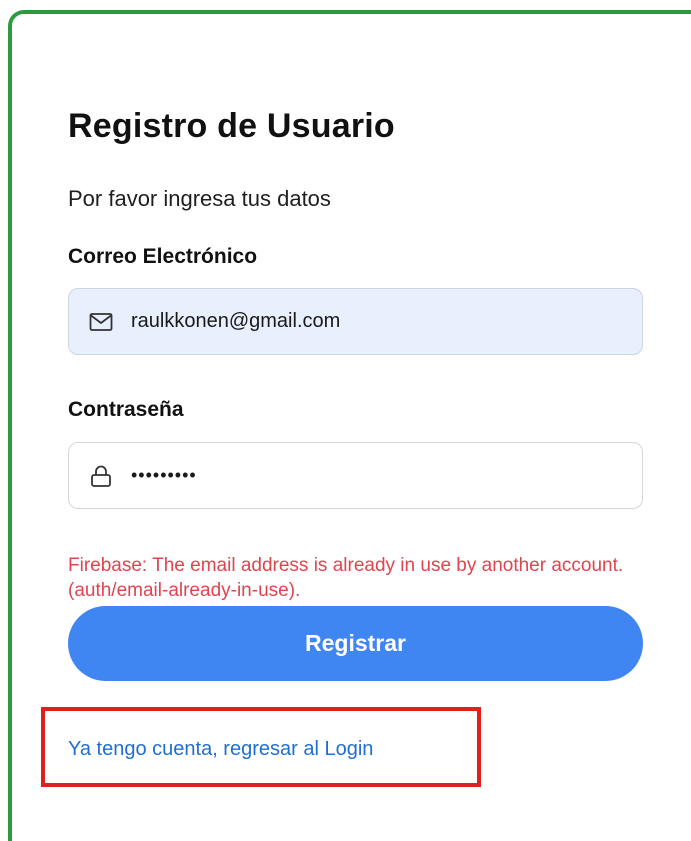 This screenshot has width=691, height=841. What do you see at coordinates (355, 643) in the screenshot?
I see `register-button: Registrar` at bounding box center [355, 643].